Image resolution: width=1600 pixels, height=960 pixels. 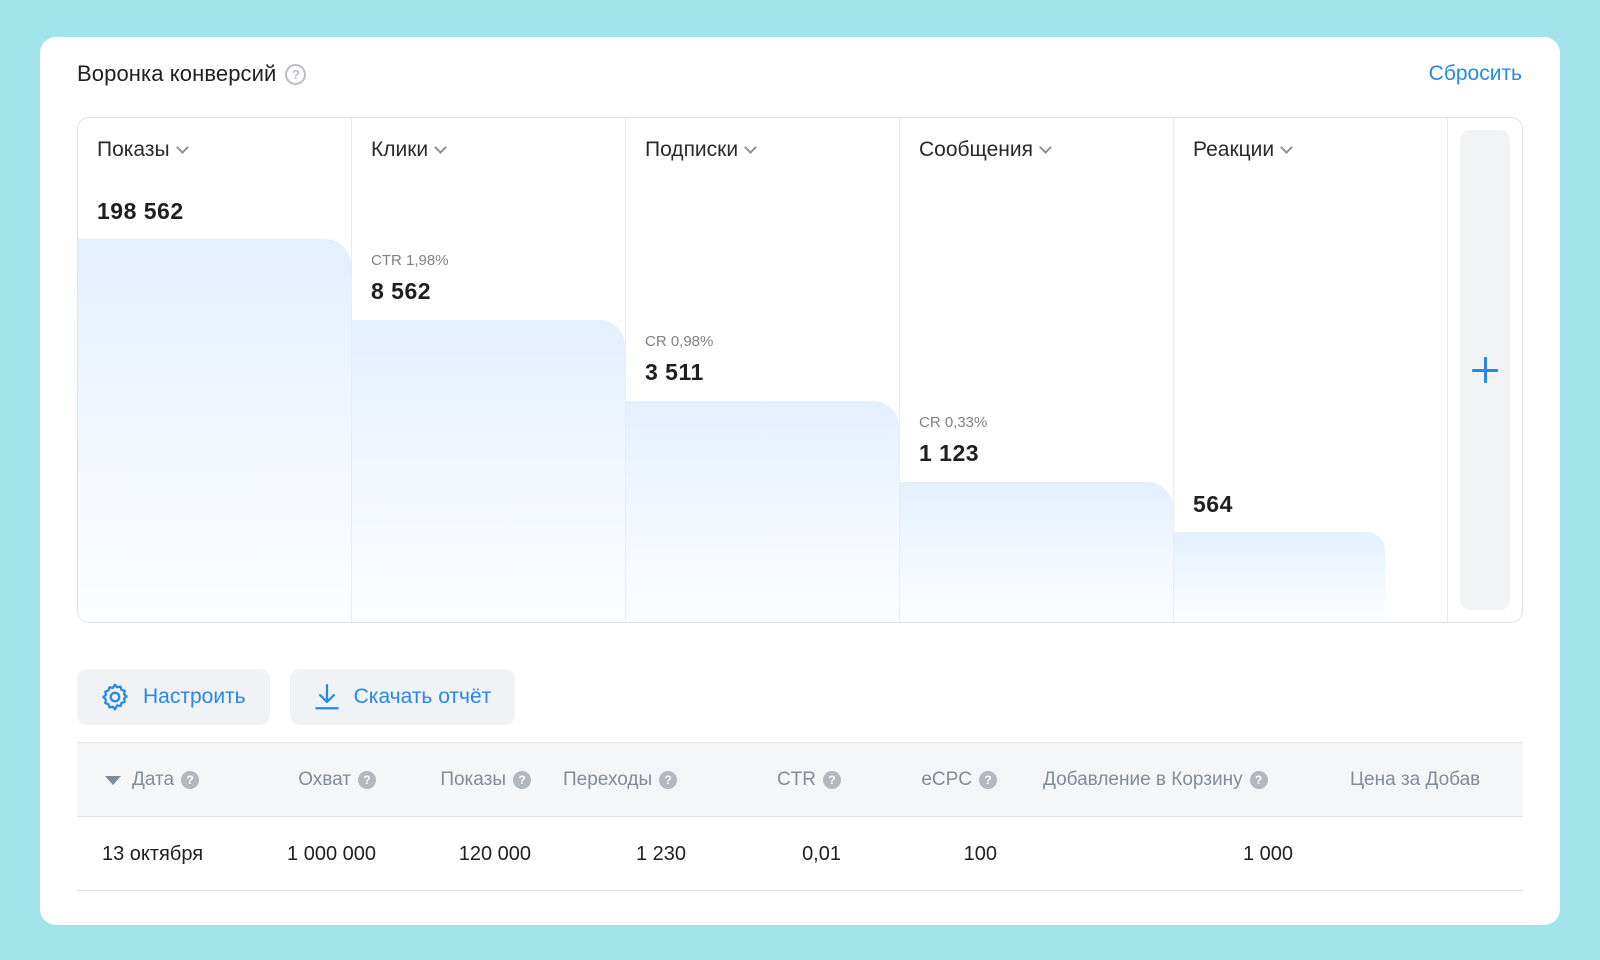 I want to click on configure-button: Настроить, so click(x=173, y=697).